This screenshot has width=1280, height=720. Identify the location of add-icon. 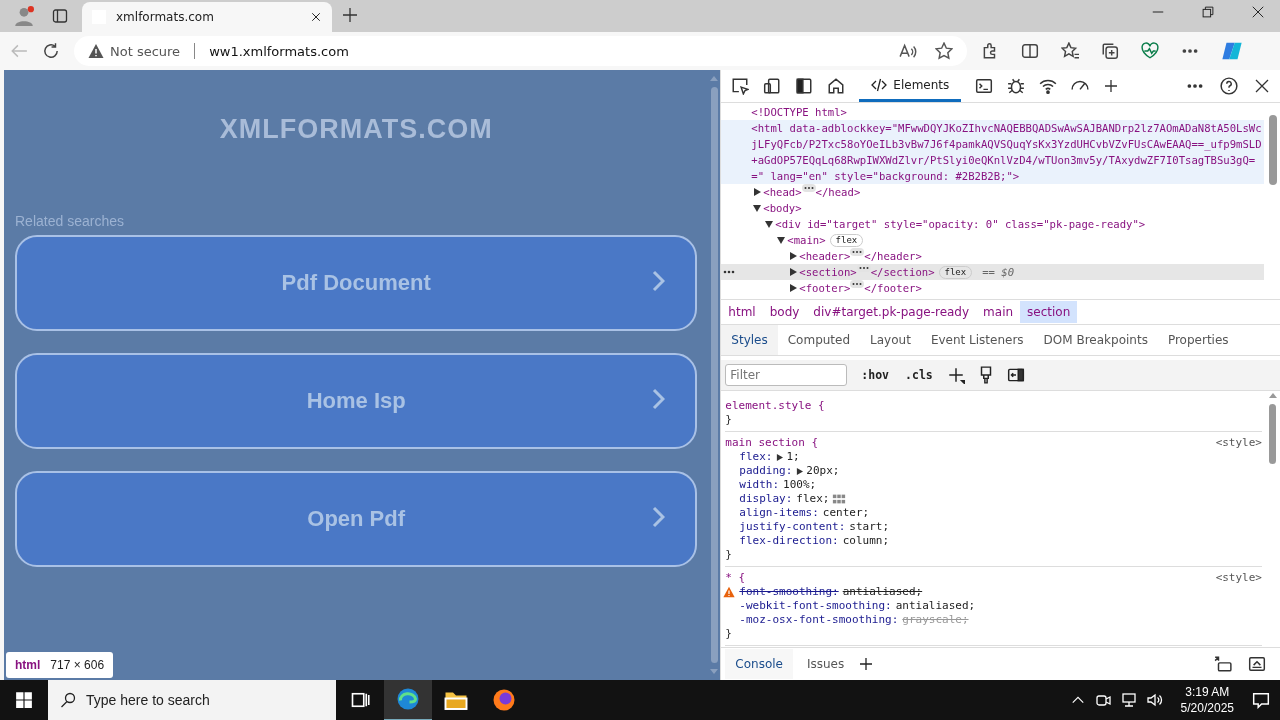
(866, 664).